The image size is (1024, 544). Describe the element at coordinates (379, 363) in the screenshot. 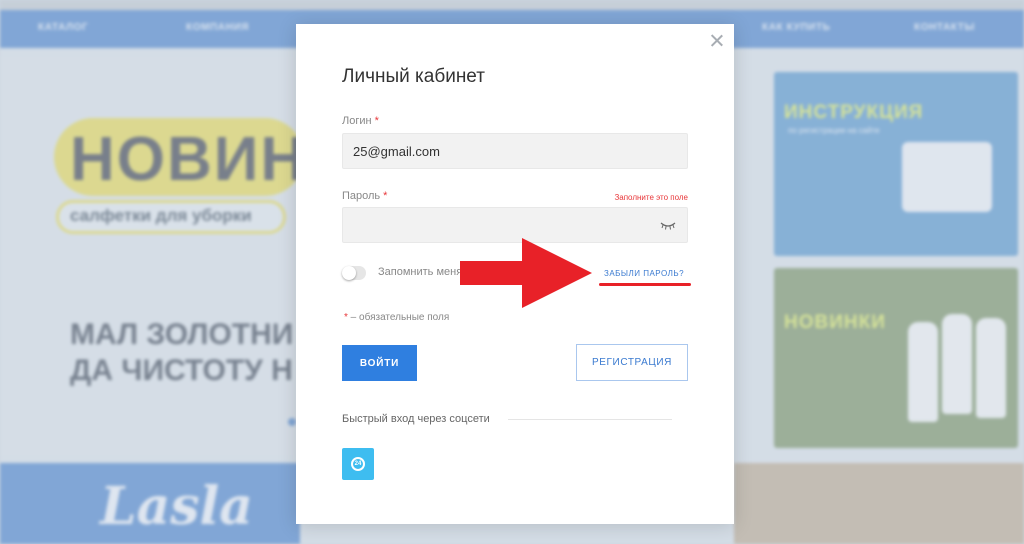

I see `login-button: ВОЙТИ` at that location.